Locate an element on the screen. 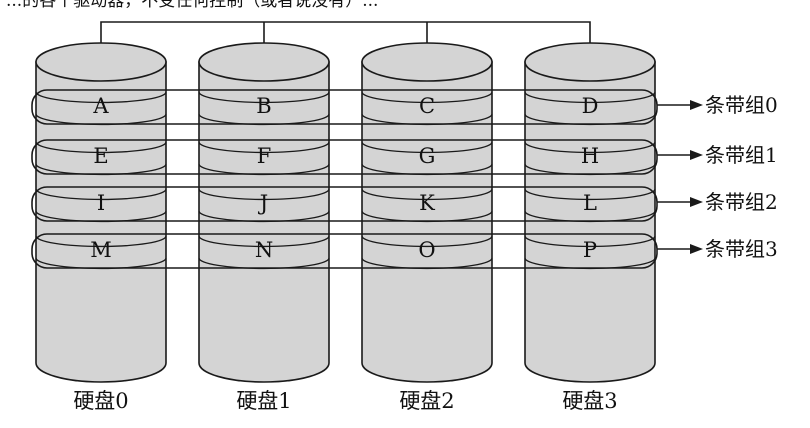  stripe-cell-label: H is located at coordinates (590, 156).